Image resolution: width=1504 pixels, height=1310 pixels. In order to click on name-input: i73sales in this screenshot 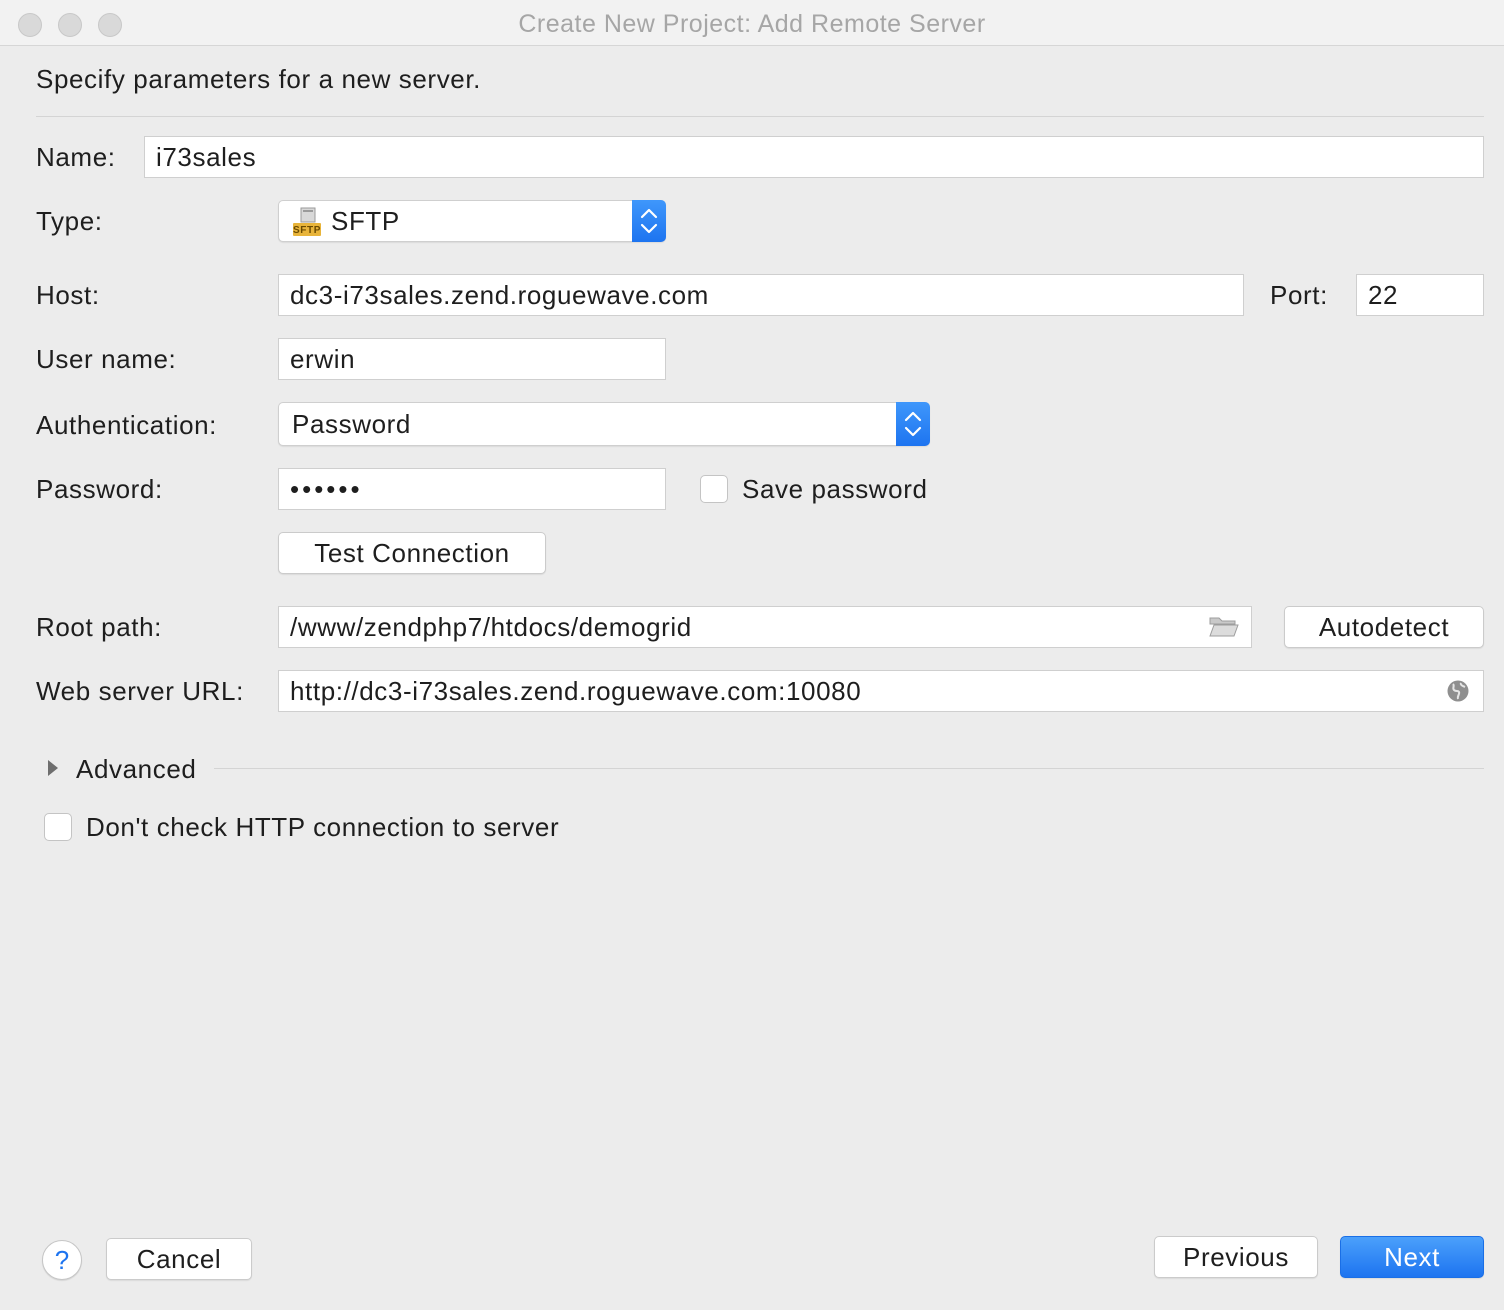, I will do `click(814, 157)`.